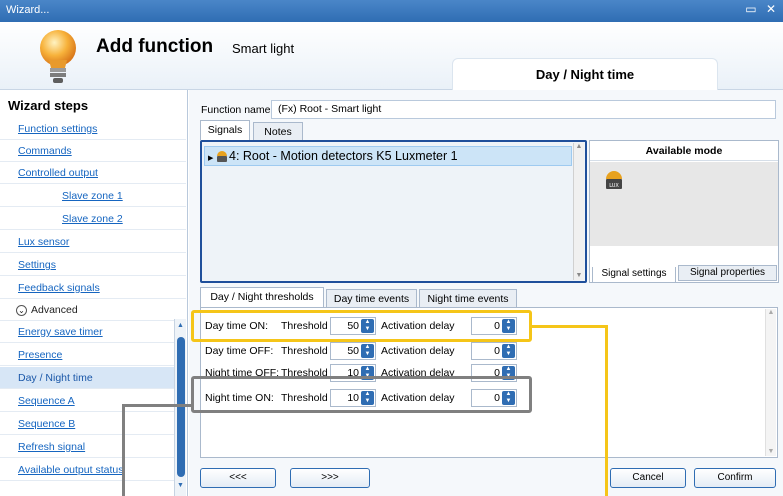 The image size is (783, 496). Describe the element at coordinates (606, 410) in the screenshot. I see `callout-line-yellow-v` at that location.